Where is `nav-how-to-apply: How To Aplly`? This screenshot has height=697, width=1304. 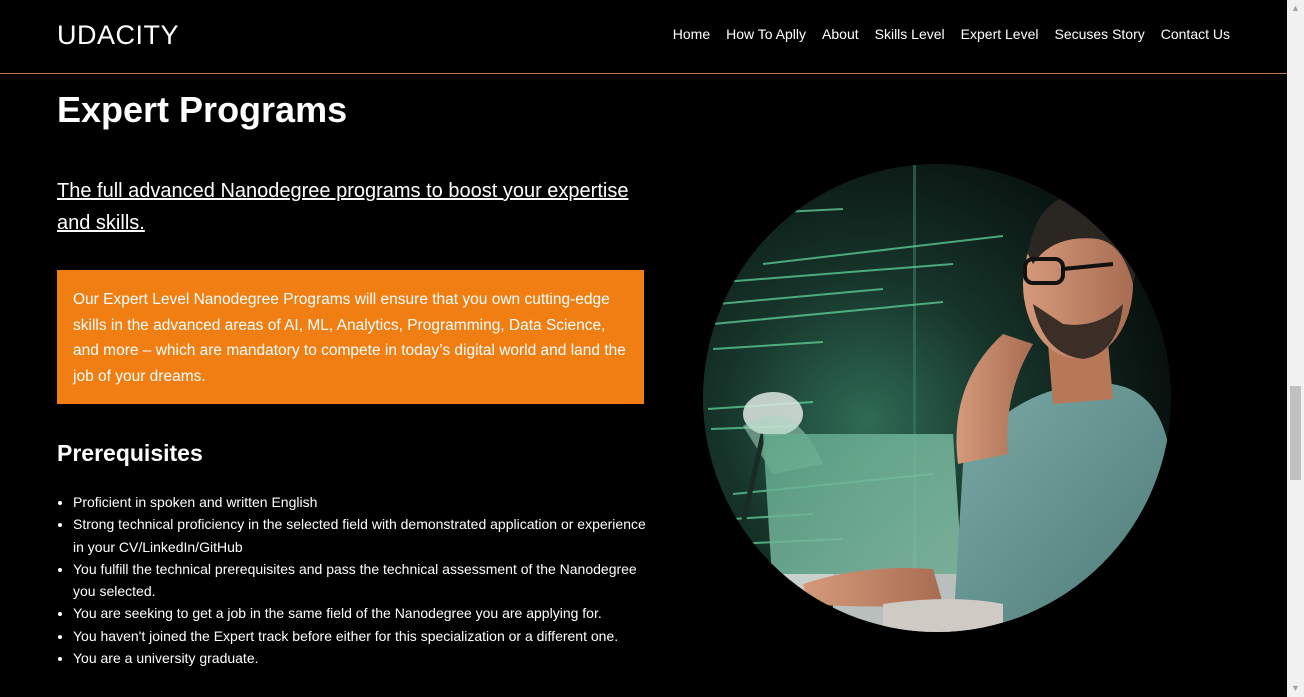
nav-how-to-apply: How To Aplly is located at coordinates (766, 34).